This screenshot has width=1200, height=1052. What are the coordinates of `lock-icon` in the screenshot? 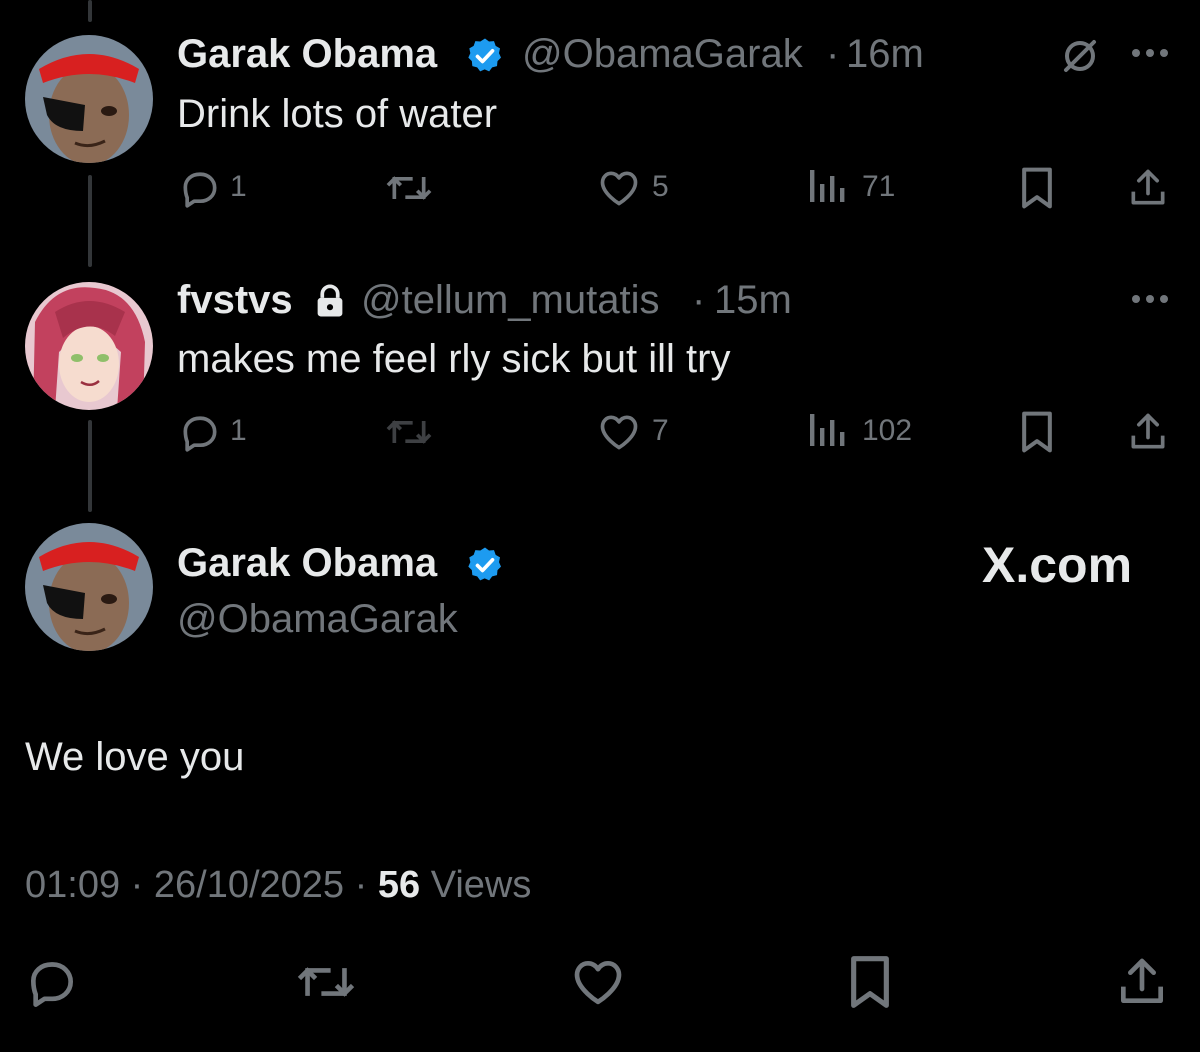 It's located at (330, 301).